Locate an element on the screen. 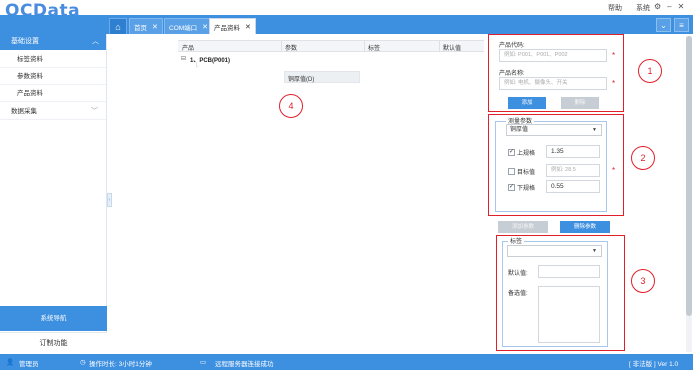 This screenshot has height=370, width=693. target-value-input: 例如: 28.5 is located at coordinates (573, 170).